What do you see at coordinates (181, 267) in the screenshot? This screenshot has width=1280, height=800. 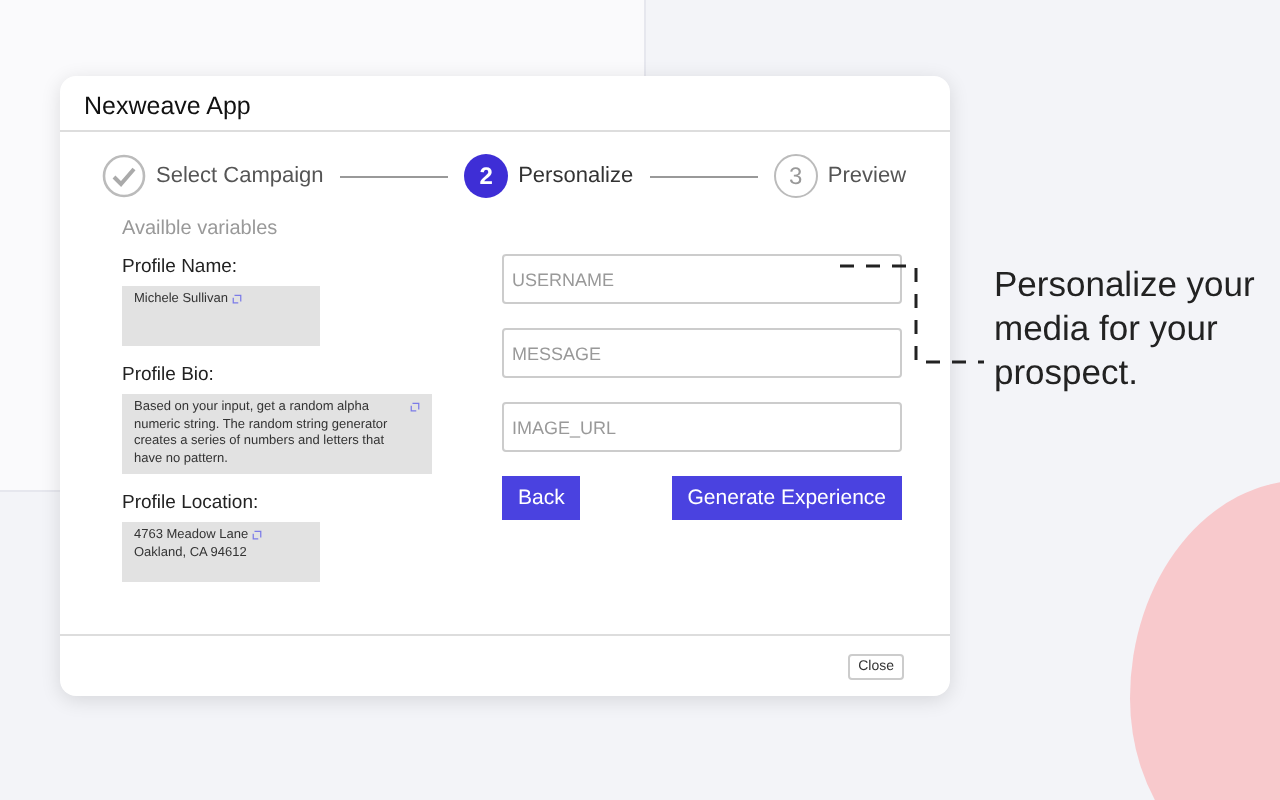 I see `variable-label: Profile Name:` at bounding box center [181, 267].